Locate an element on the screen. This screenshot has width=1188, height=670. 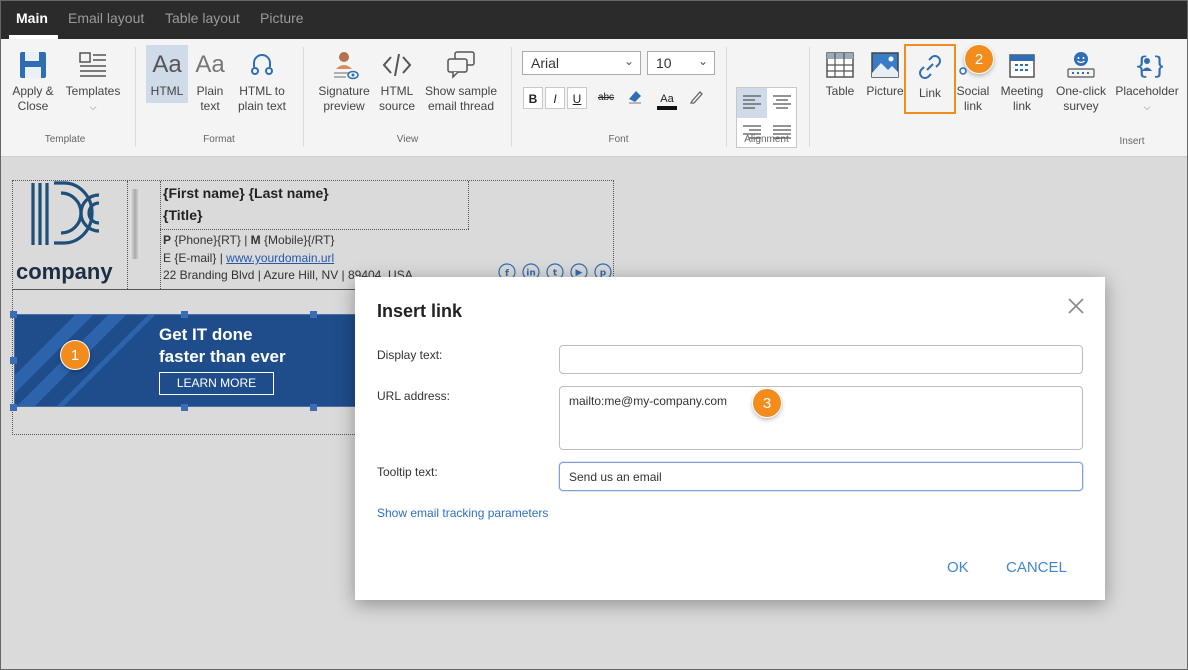
signature-email-line: E {E-mail} | www.yourdomain.url is located at coordinates (248, 258).